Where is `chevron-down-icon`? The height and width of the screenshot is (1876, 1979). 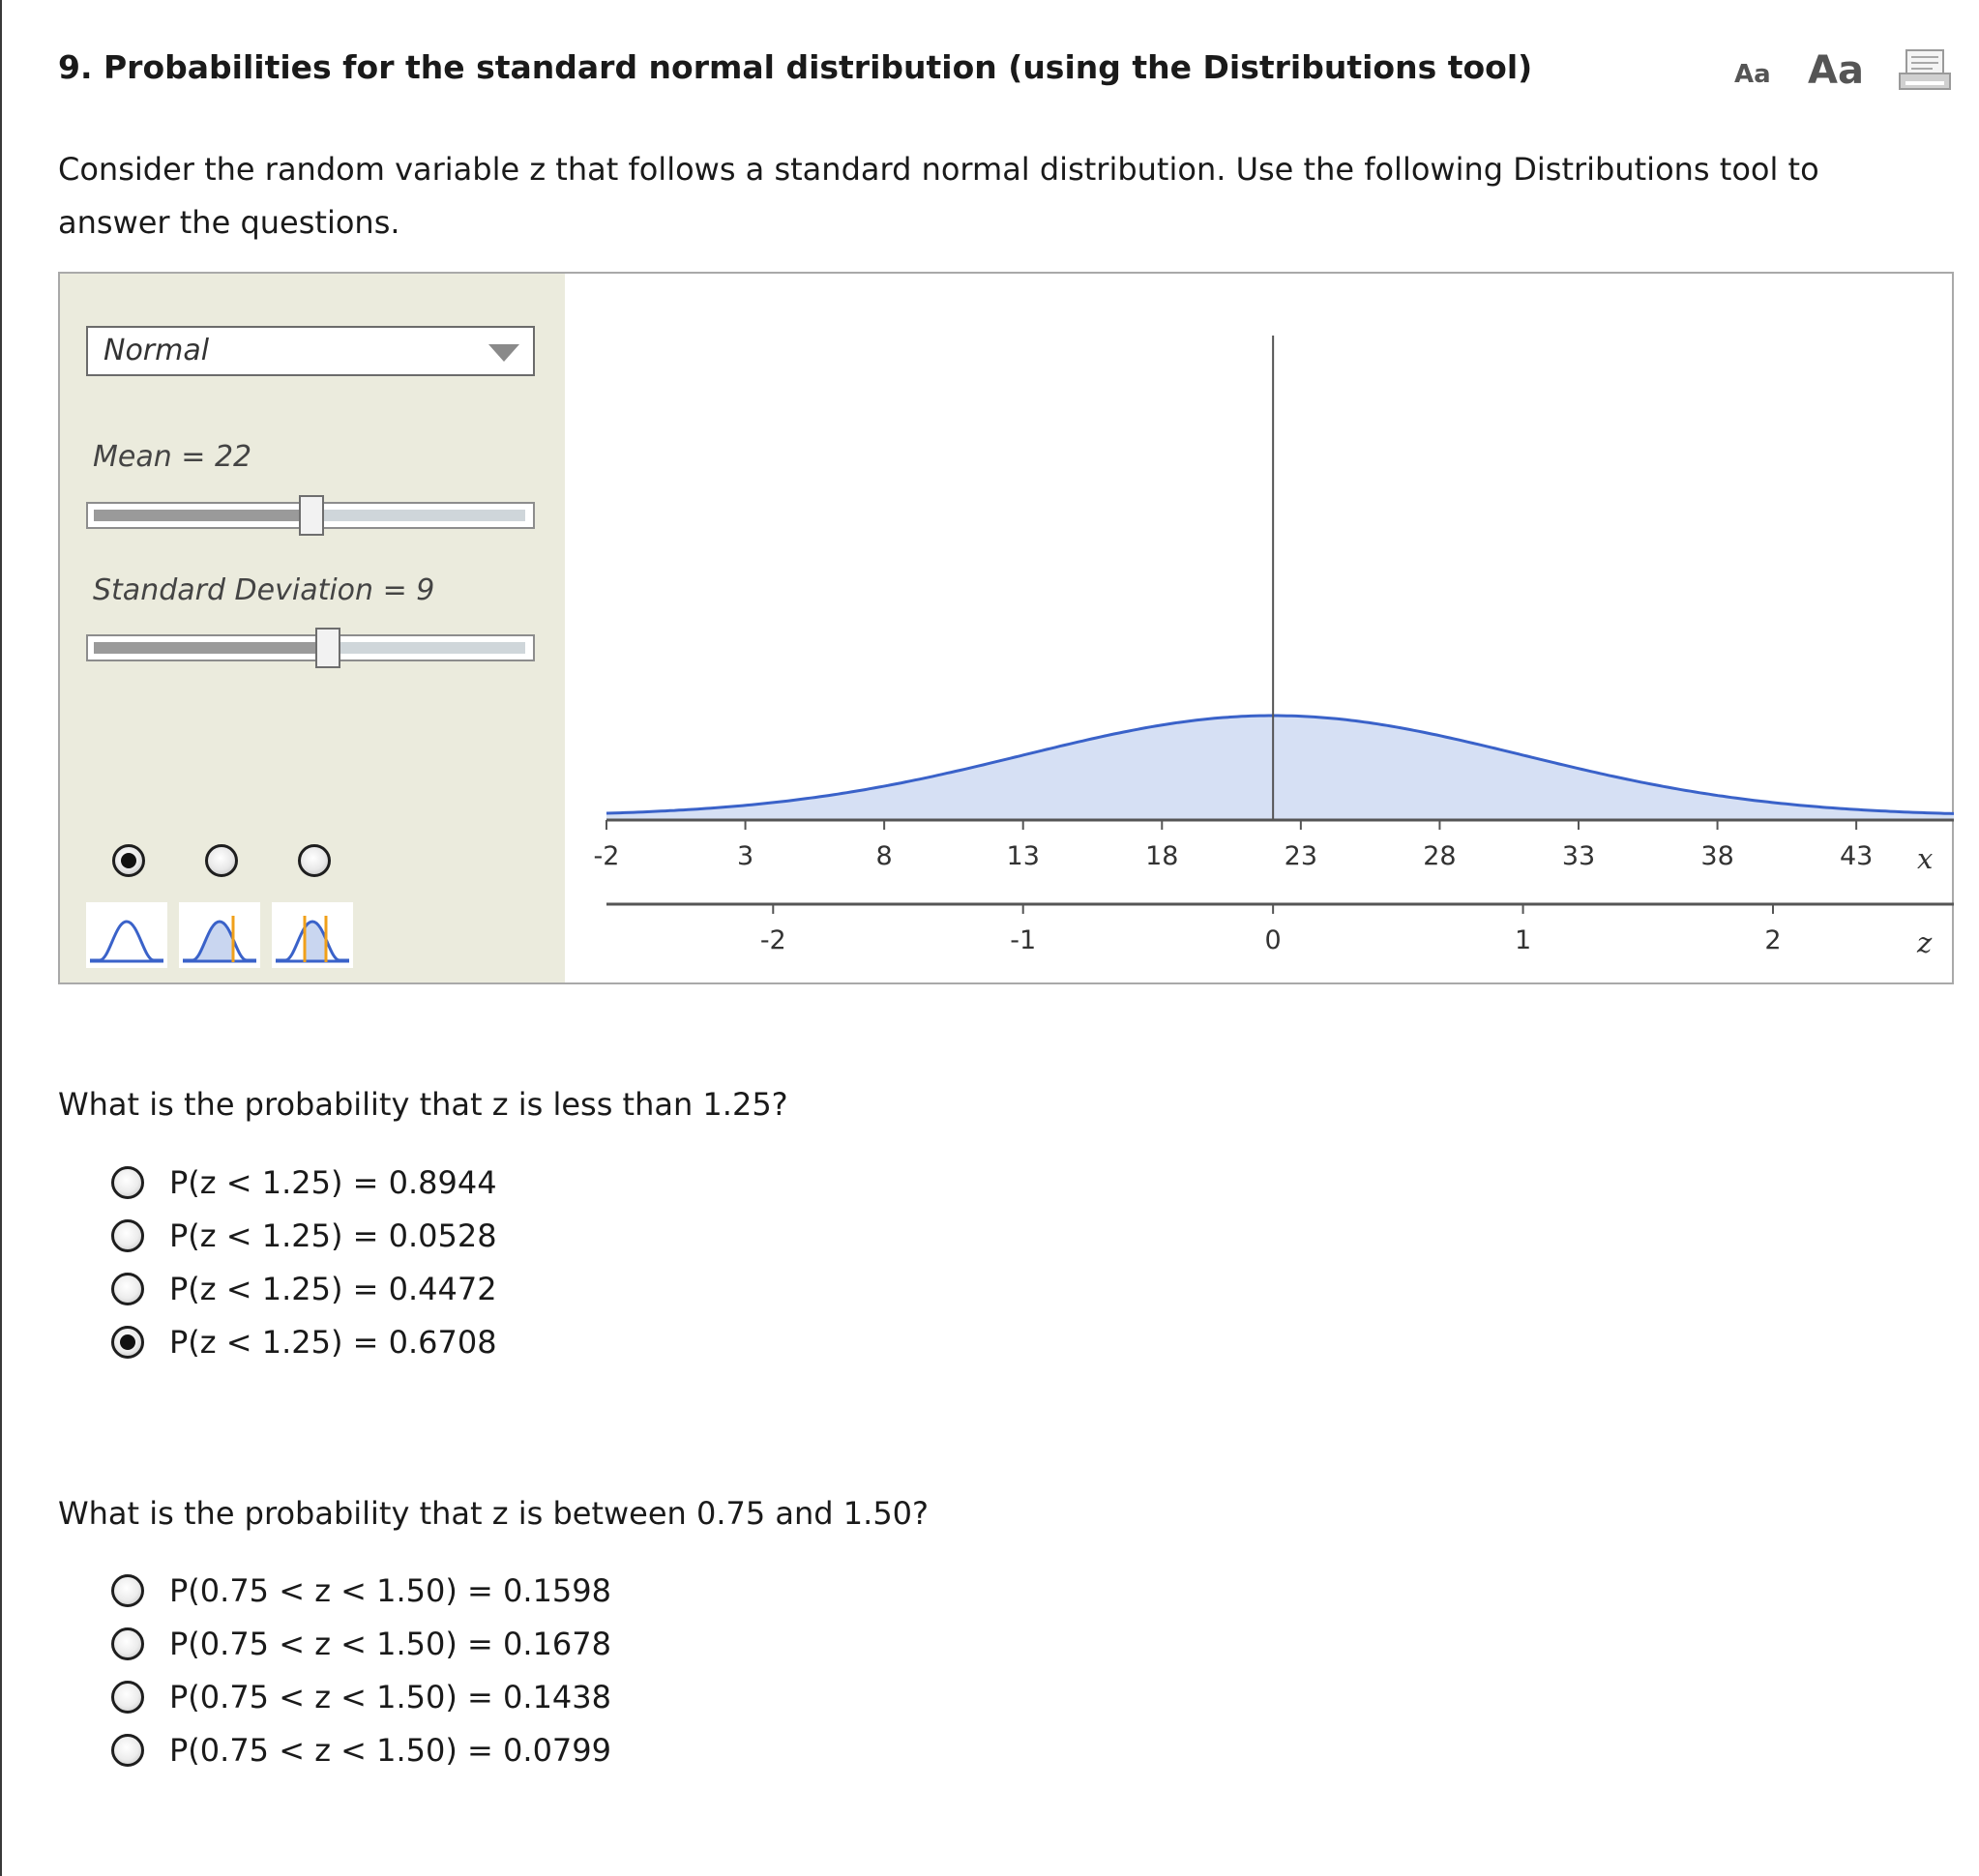
chevron-down-icon is located at coordinates (503, 353).